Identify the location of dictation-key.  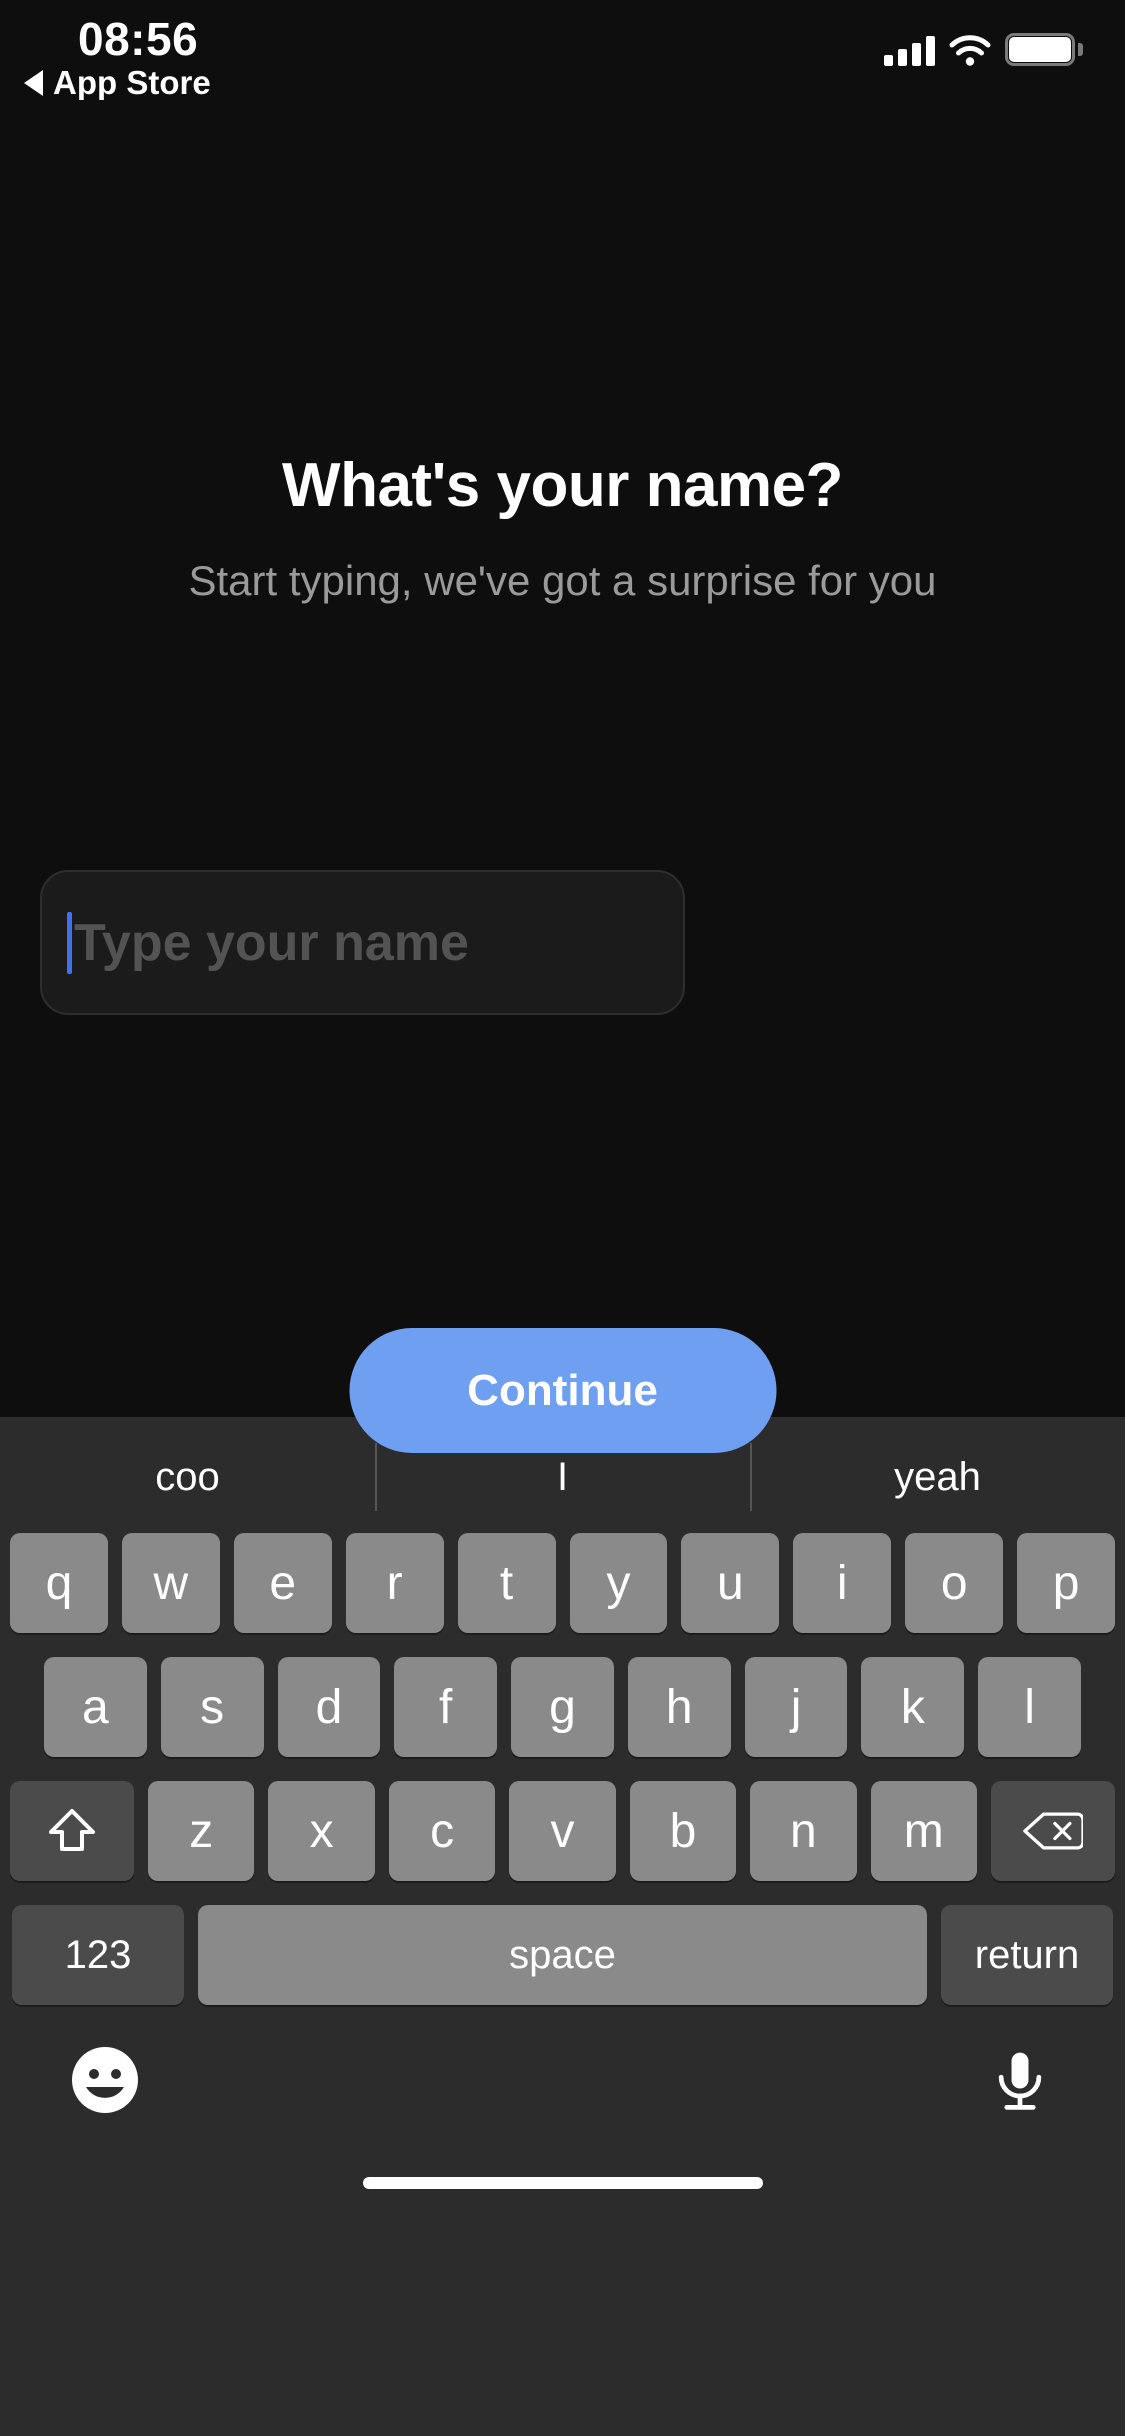
(1020, 2080).